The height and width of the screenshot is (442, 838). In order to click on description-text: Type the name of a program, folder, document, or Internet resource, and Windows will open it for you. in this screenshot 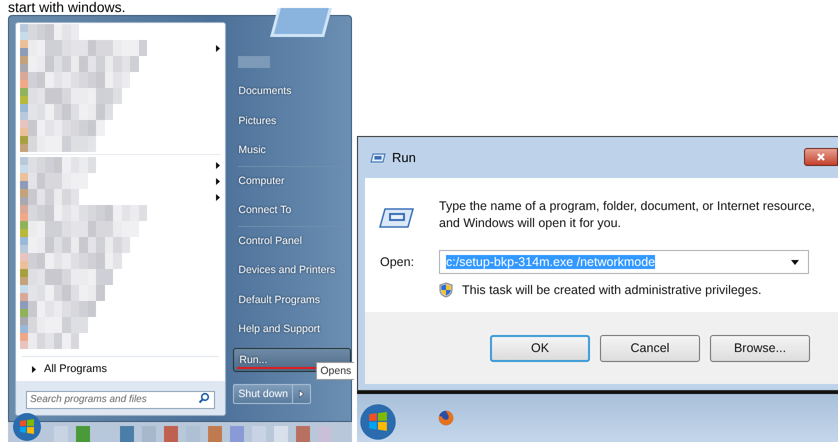, I will do `click(627, 215)`.